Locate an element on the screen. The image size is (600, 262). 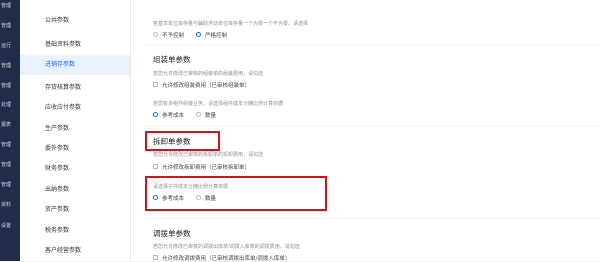
assemble-hint2: 若您有多组件组装业务，请选择组件成本分摊比例计算依据 is located at coordinates (218, 104).